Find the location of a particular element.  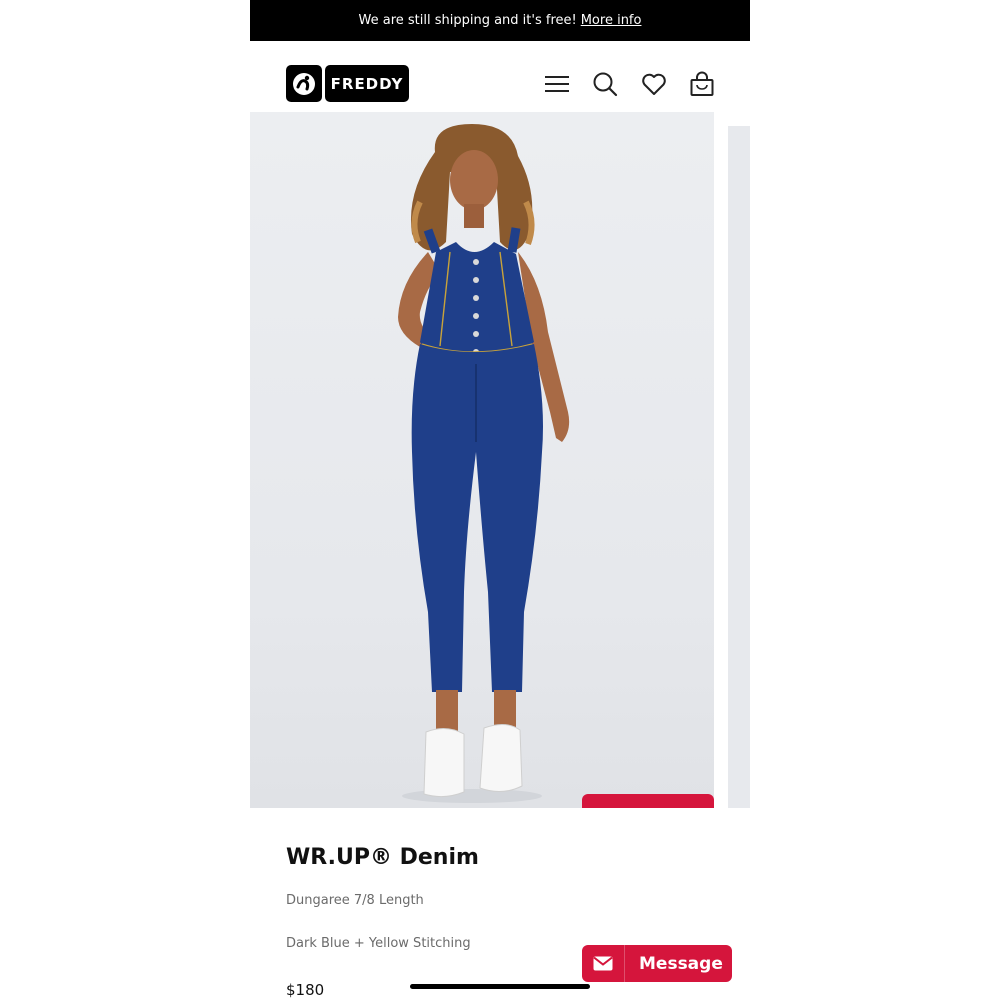

product-color: Dark Blue + Yellow Stitching is located at coordinates (378, 943).